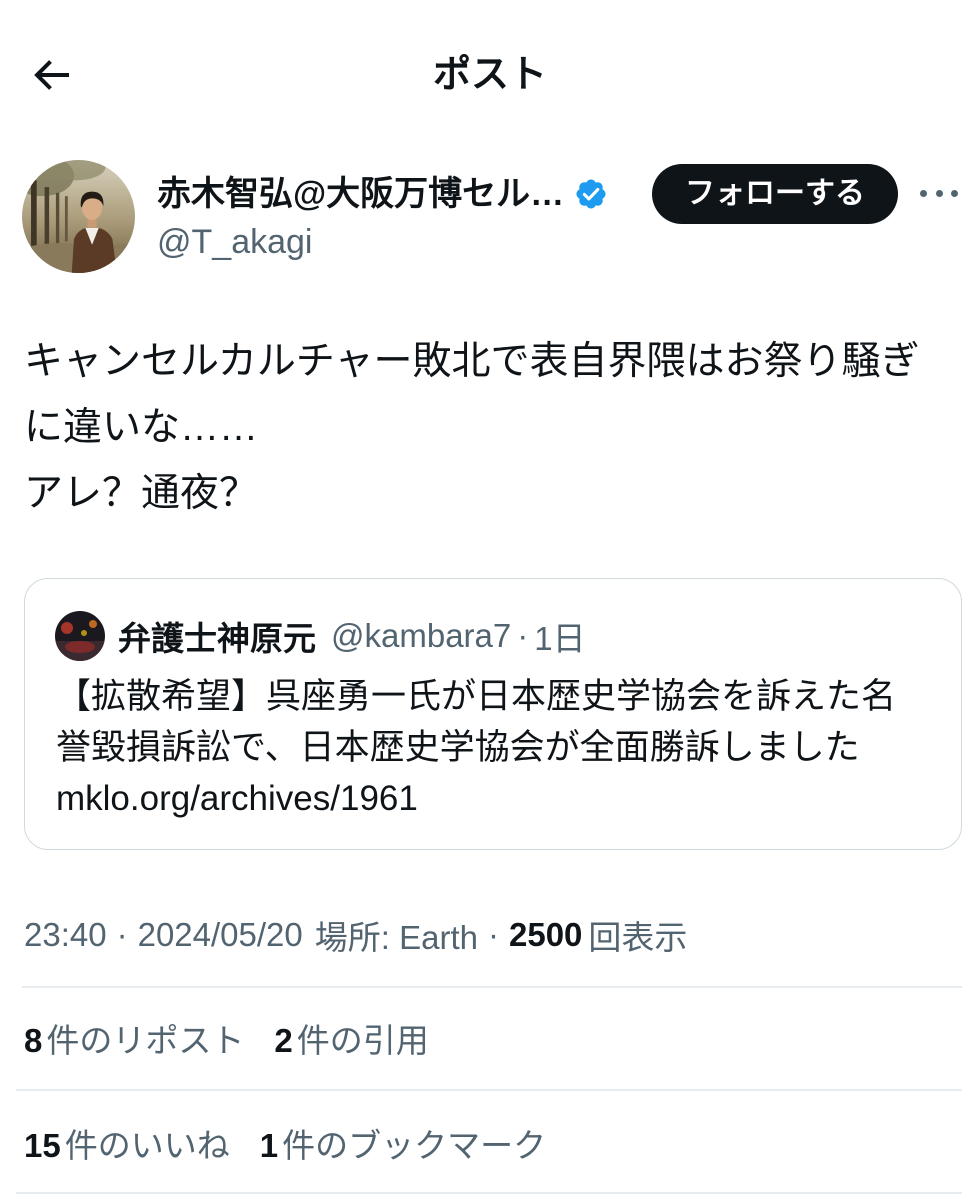 This screenshot has height=1200, width=969. What do you see at coordinates (637, 935) in the screenshot?
I see `views-label: 回表示` at bounding box center [637, 935].